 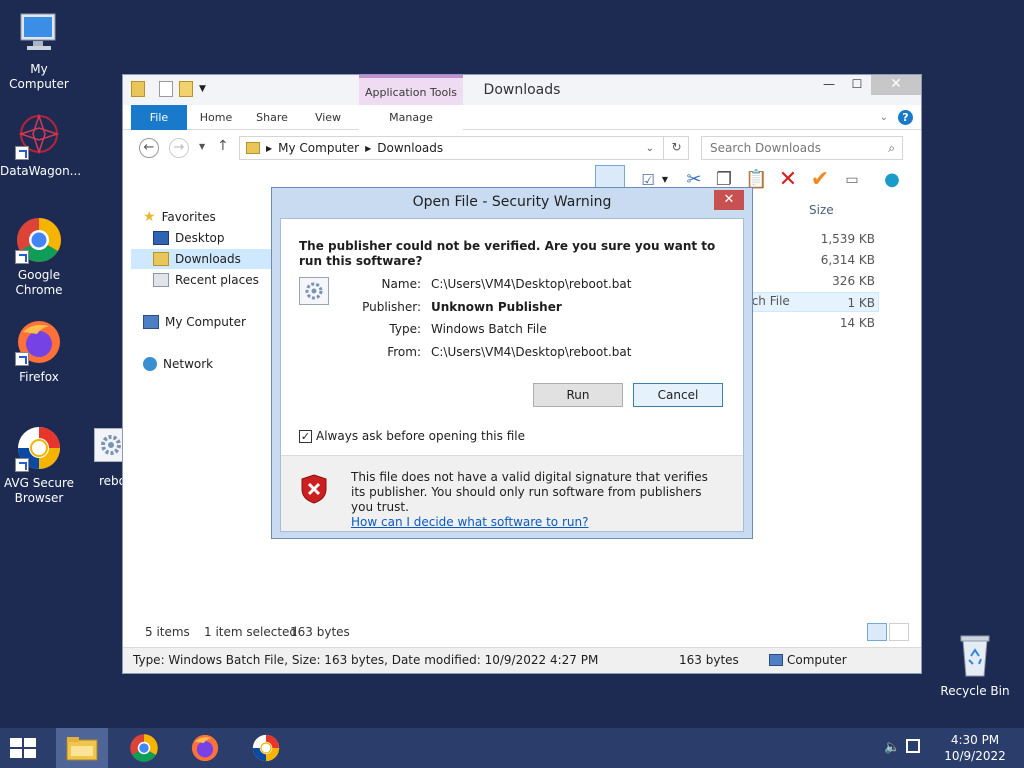 I want to click on windows-logo-icon, so click(x=23, y=748).